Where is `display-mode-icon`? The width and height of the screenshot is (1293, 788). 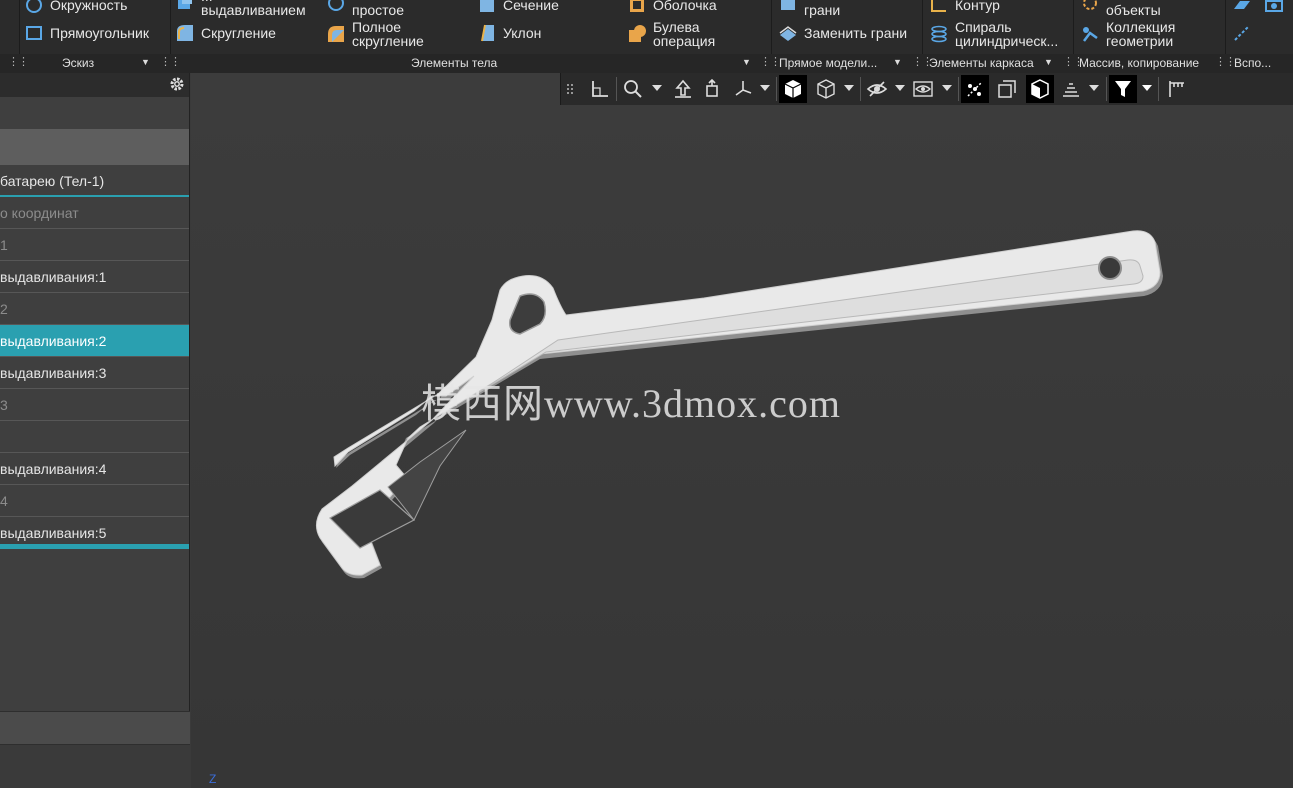
display-mode-icon is located at coordinates (1040, 89).